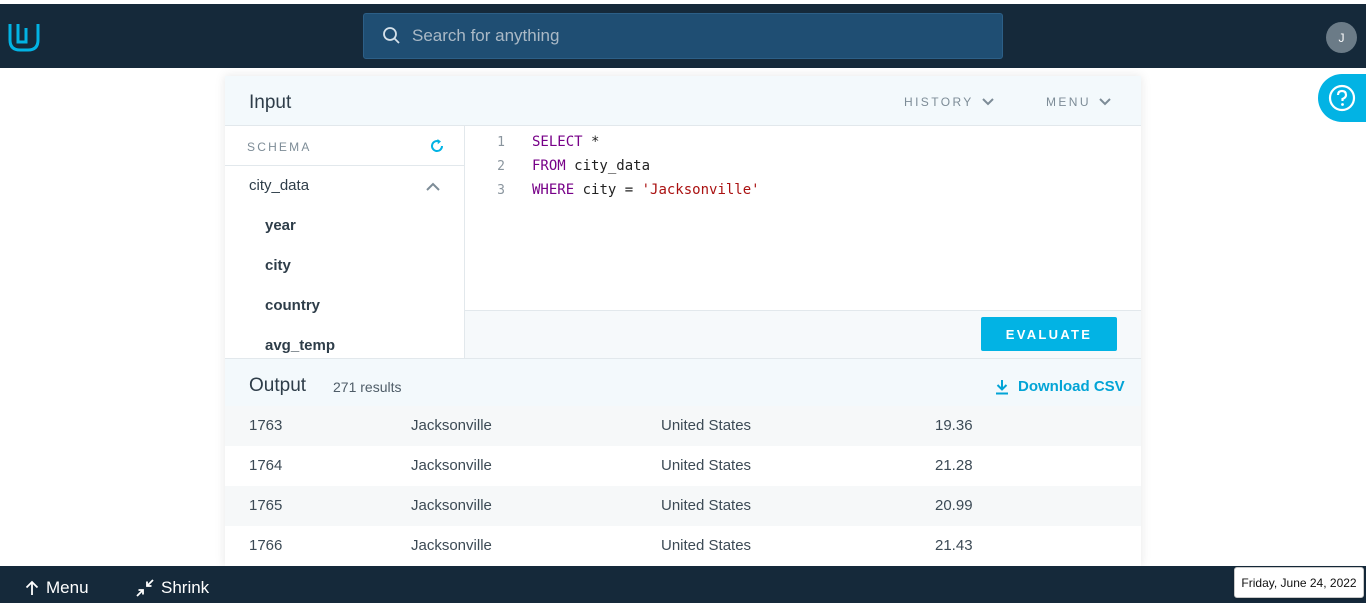 This screenshot has width=1366, height=603. What do you see at coordinates (591, 142) in the screenshot?
I see `code-text: *` at bounding box center [591, 142].